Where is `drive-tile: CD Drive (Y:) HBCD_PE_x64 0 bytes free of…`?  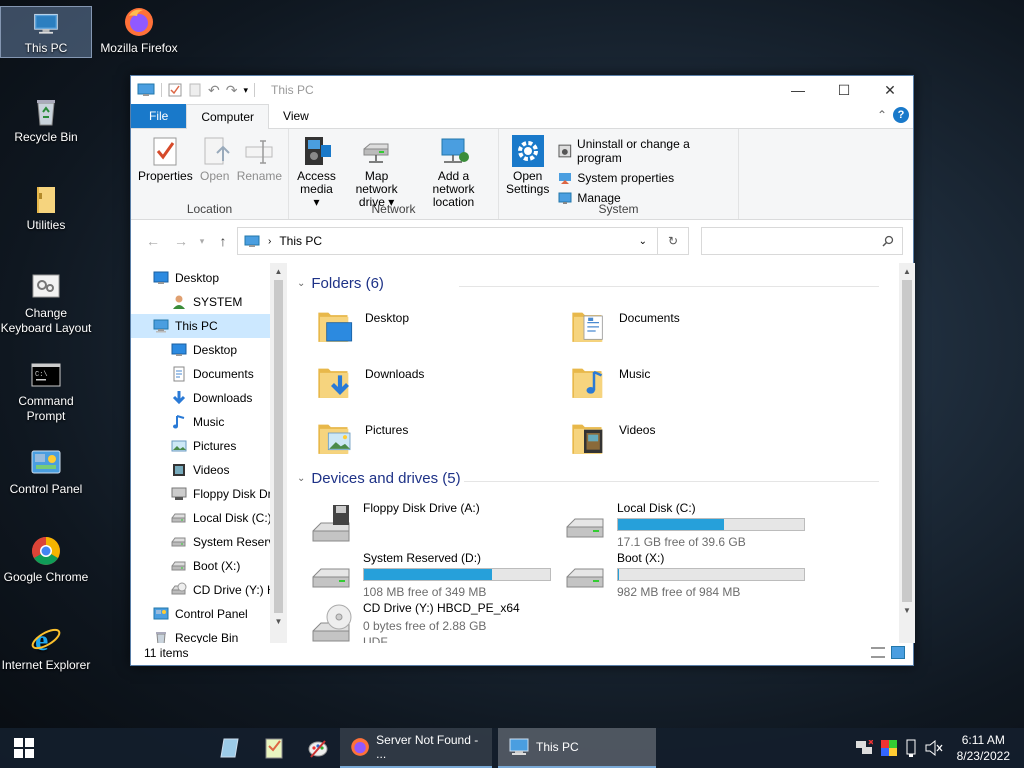 drive-tile: CD Drive (Y:) HBCD_PE_x64 0 bytes free of… is located at coordinates (414, 622).